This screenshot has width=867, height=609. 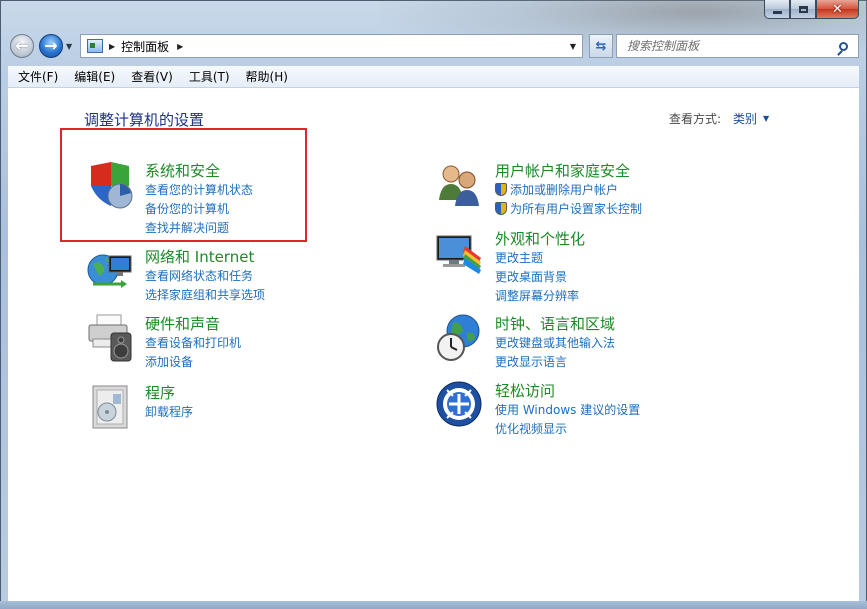 I want to click on link-text: 添加或删除用户帐户, so click(x=564, y=190).